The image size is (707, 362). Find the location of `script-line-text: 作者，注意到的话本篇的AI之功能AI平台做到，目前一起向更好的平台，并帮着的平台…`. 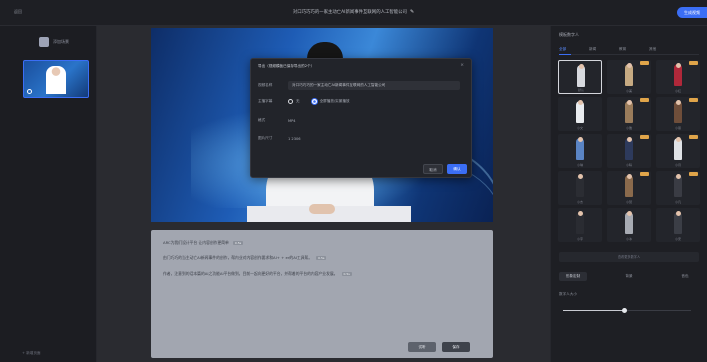

script-line-text: 作者，注意到的话本篇的AI之功能AI平台做到，目前一起向更好的平台，并帮着的平台… is located at coordinates (250, 273).